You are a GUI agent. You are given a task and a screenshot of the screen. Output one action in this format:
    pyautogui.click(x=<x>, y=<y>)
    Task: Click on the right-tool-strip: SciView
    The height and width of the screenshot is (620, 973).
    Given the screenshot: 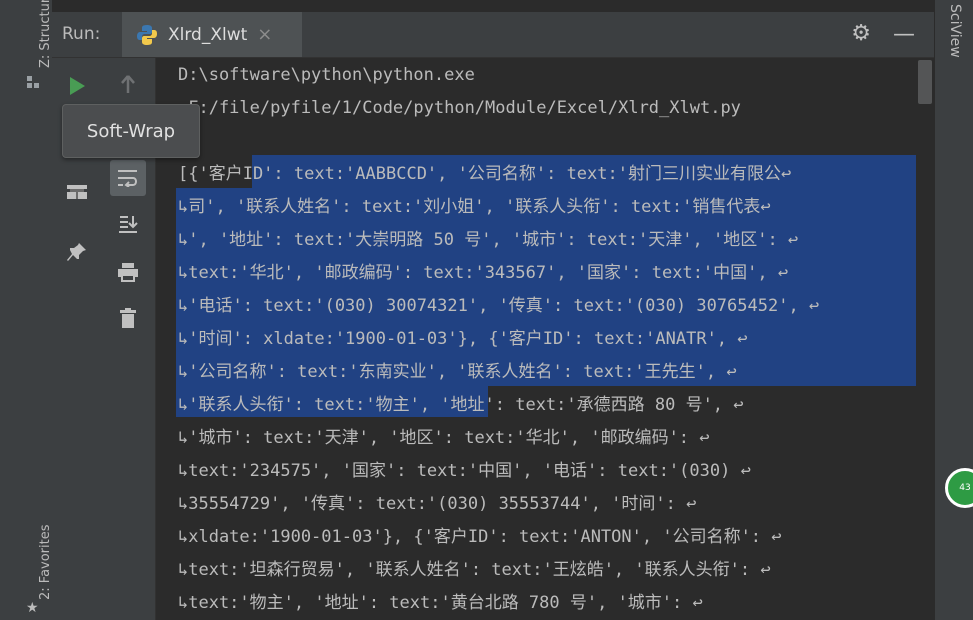 What is the action you would take?
    pyautogui.click(x=953, y=310)
    